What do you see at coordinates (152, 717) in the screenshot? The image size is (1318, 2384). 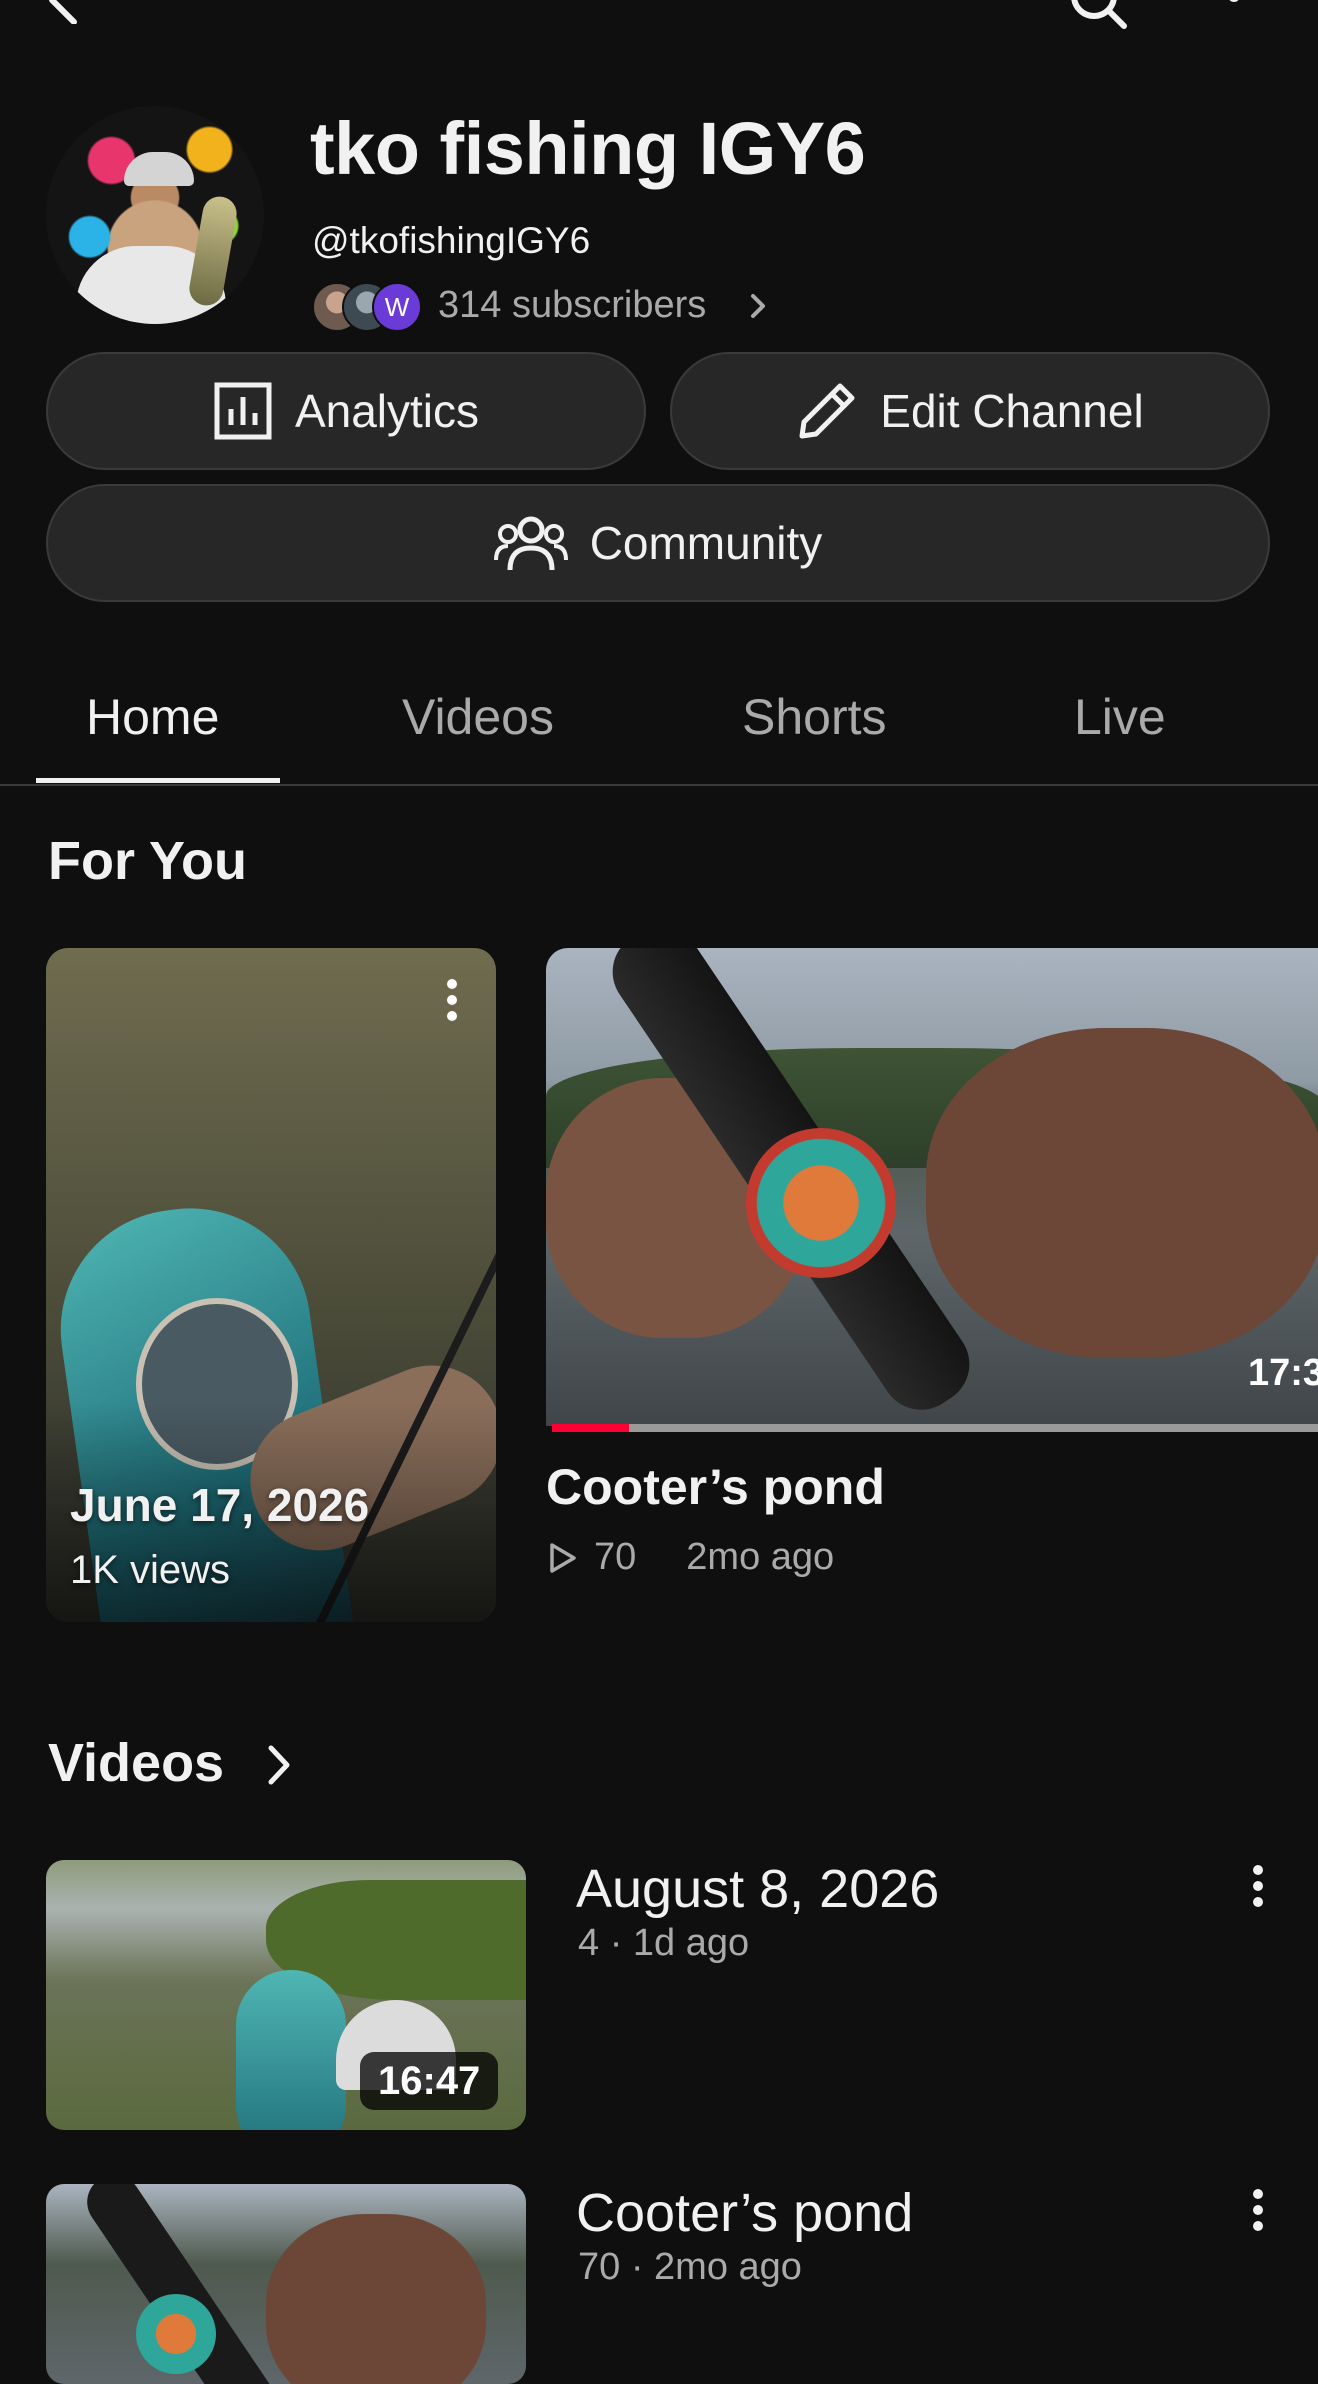 I see `tab-home: Home` at bounding box center [152, 717].